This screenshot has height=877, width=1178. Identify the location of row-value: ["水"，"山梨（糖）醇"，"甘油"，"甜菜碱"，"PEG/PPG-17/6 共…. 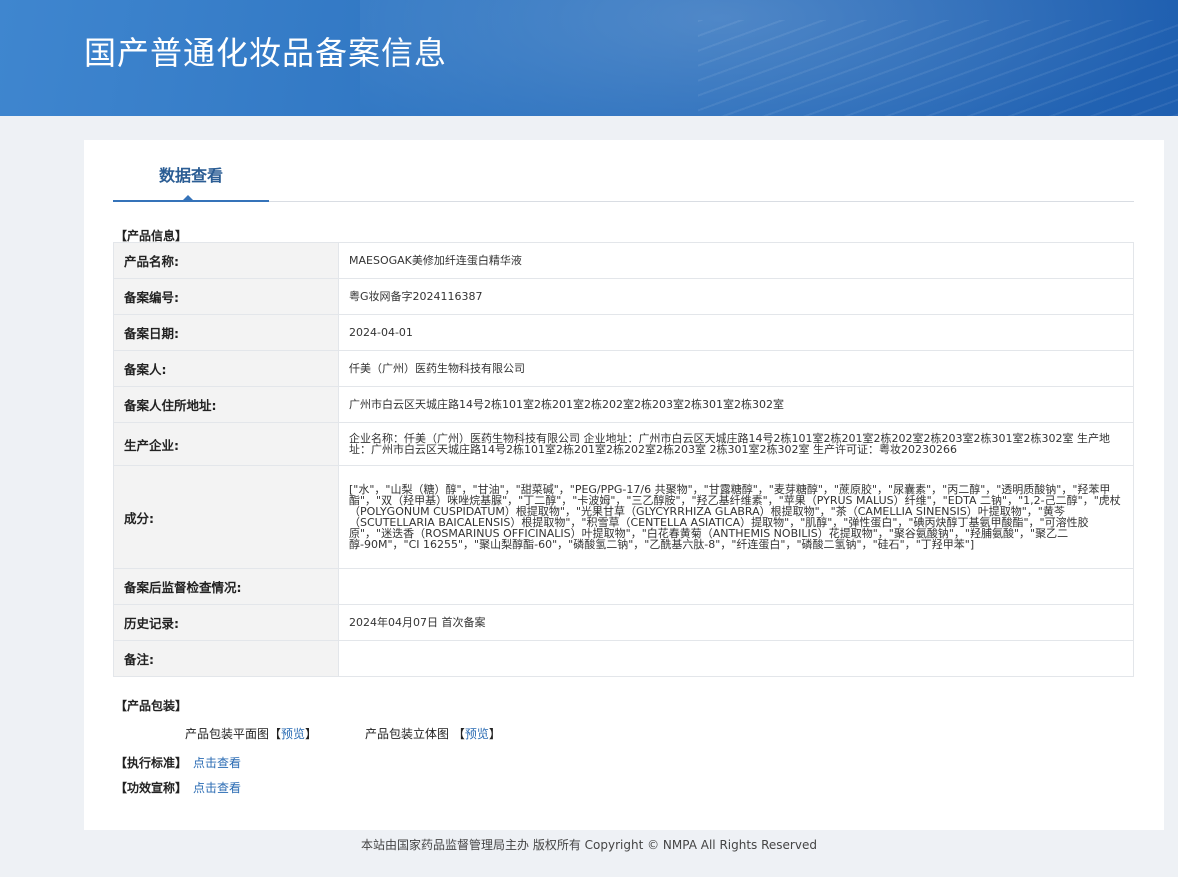
(736, 517).